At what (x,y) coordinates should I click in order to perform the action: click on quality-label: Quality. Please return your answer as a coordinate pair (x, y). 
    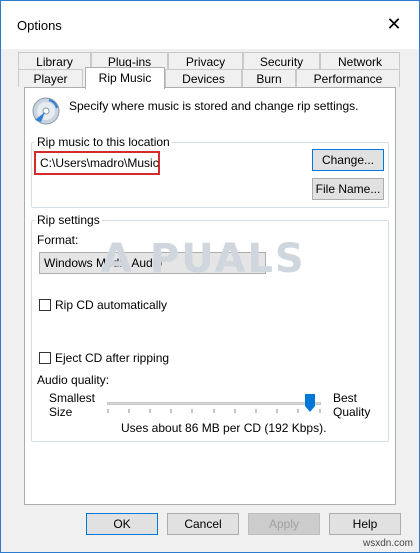
    Looking at the image, I should click on (352, 412).